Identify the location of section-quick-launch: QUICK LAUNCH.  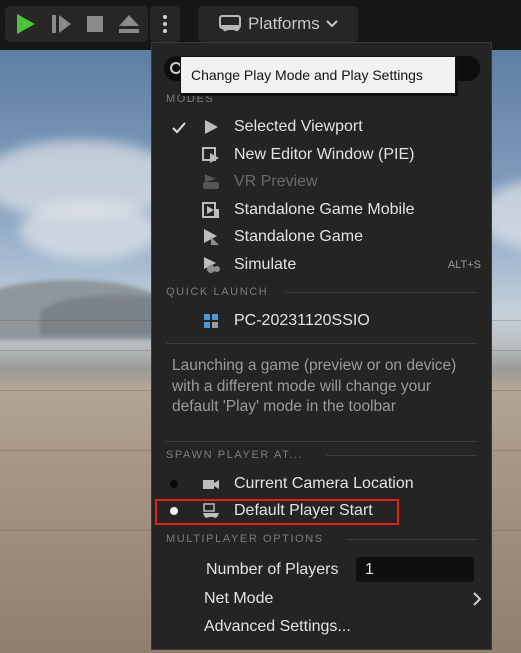
(217, 292).